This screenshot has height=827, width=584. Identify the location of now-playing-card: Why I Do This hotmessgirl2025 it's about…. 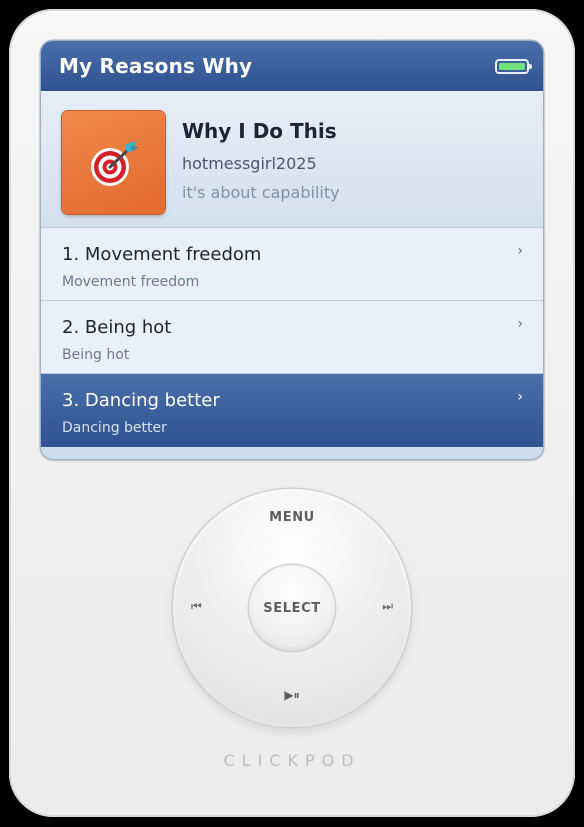
(292, 159).